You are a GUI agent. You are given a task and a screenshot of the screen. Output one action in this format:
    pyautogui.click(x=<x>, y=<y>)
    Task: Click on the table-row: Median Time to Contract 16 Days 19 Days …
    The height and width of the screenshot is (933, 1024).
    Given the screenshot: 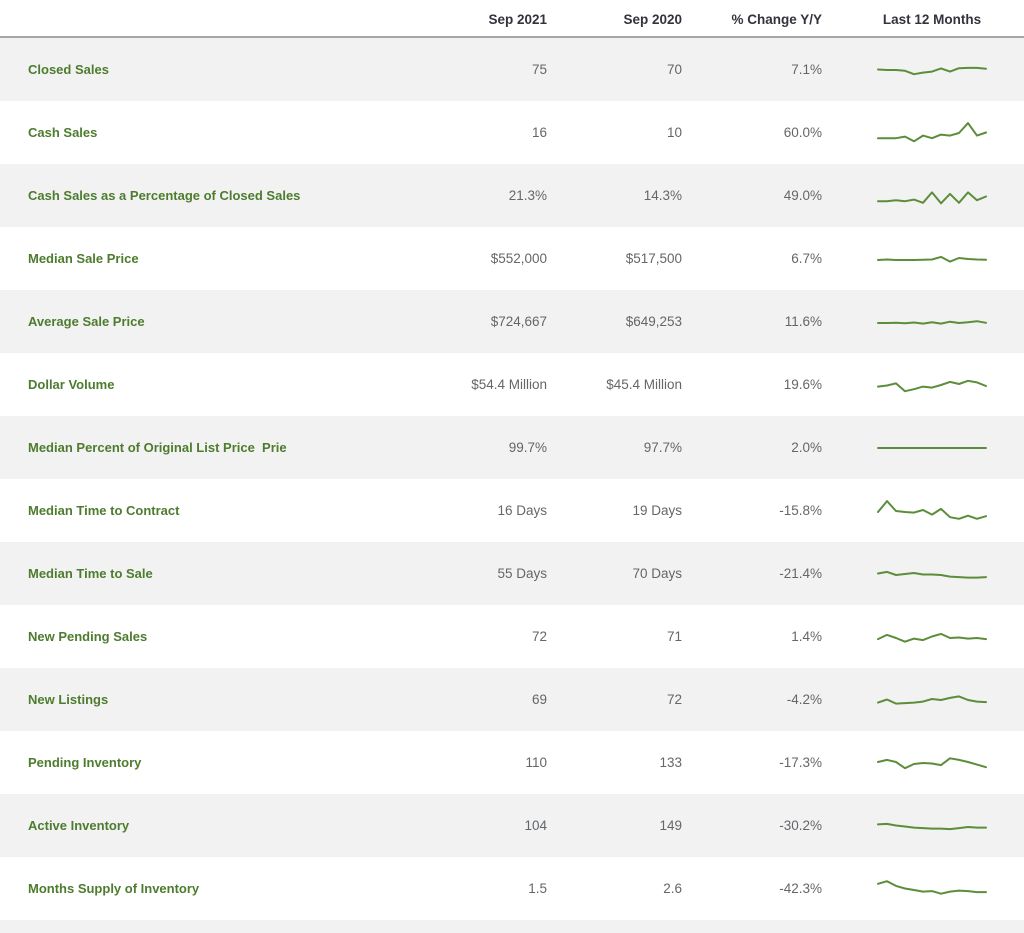 What is the action you would take?
    pyautogui.click(x=512, y=510)
    